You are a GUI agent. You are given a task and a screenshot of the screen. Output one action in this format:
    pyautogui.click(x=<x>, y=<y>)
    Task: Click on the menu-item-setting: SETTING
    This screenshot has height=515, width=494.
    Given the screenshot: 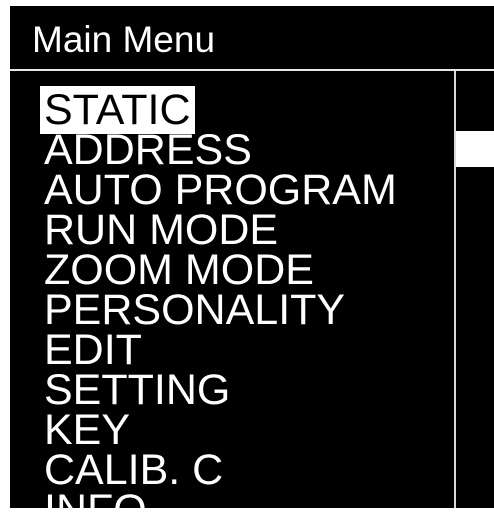 What is the action you would take?
    pyautogui.click(x=137, y=390)
    